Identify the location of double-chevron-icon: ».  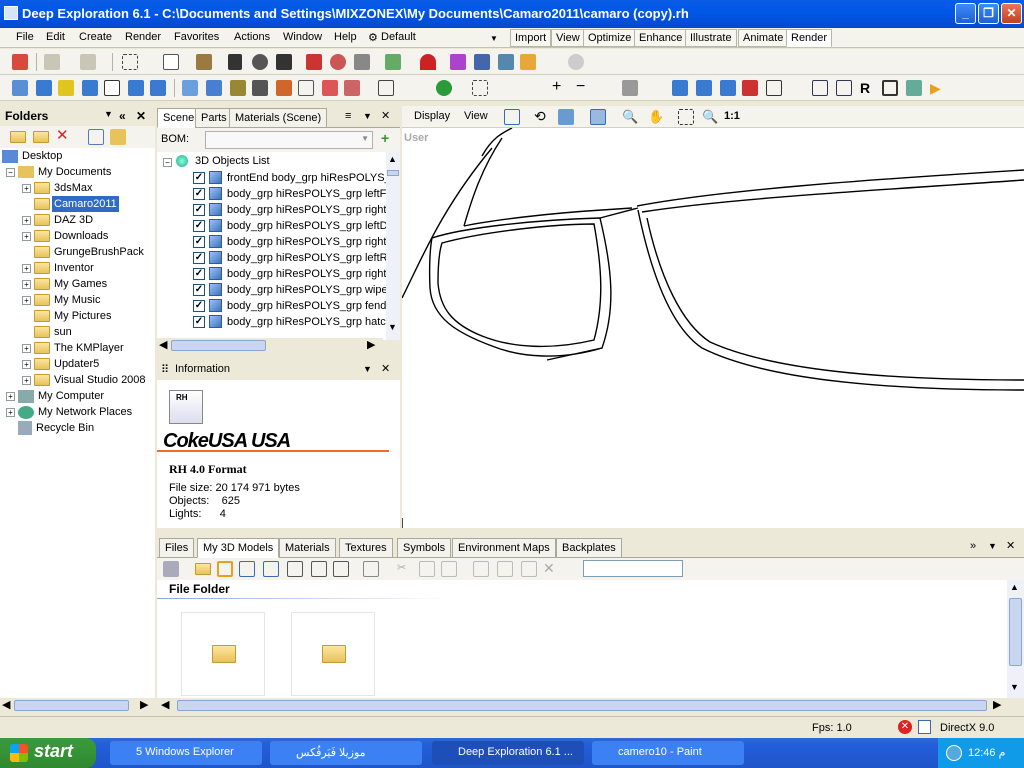
(973, 546).